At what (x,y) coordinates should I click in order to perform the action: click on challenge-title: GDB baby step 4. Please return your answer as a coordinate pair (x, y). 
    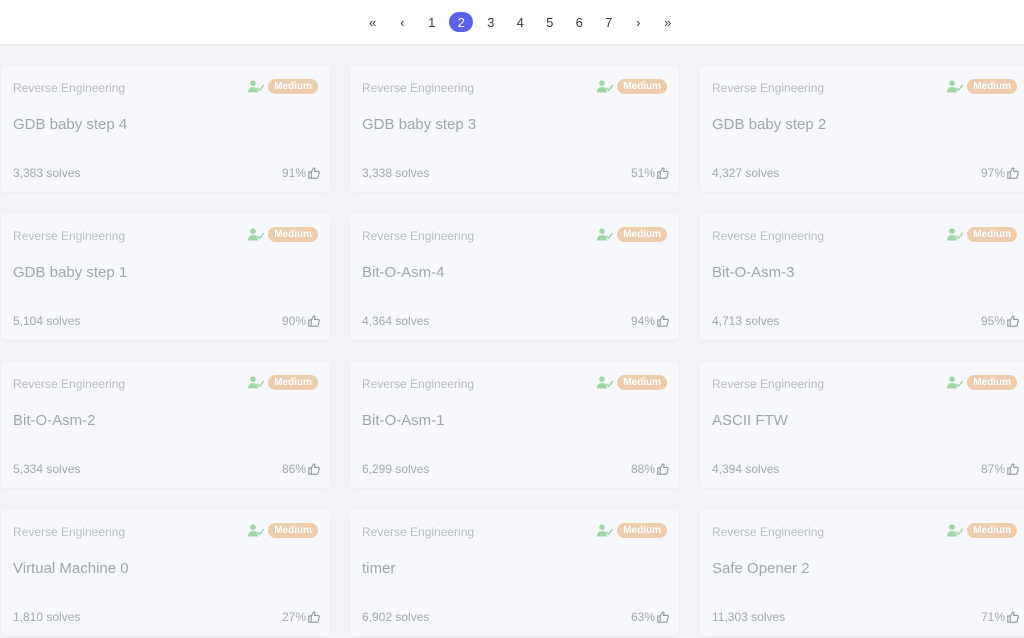
    Looking at the image, I should click on (70, 124).